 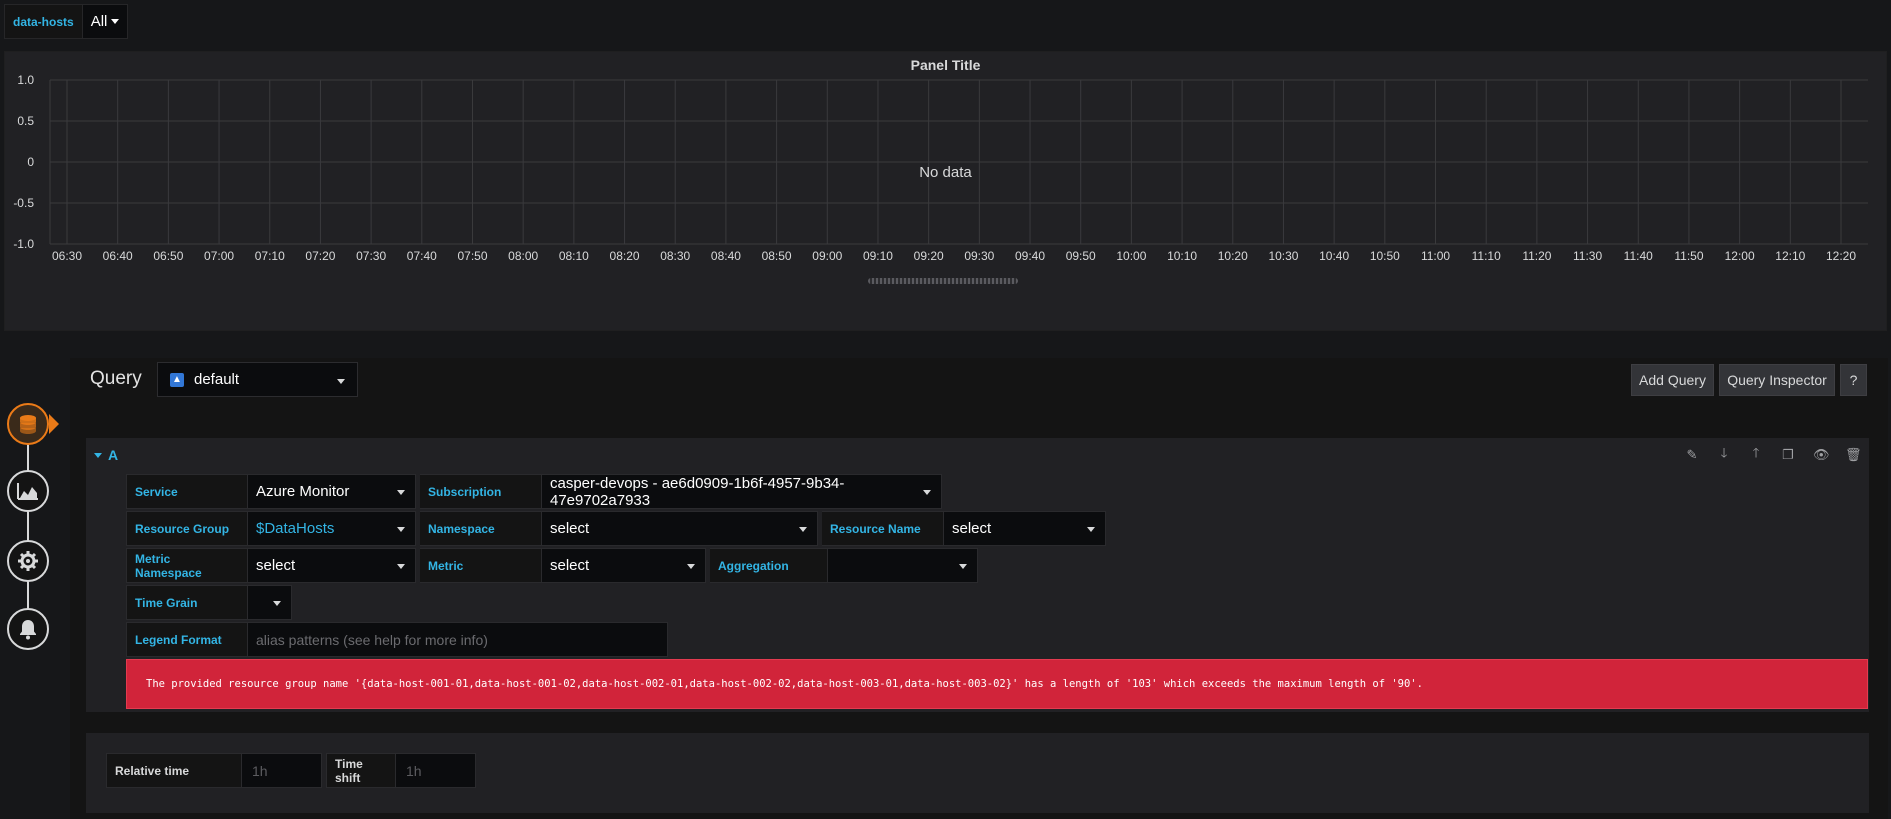 What do you see at coordinates (168, 256) in the screenshot?
I see `x-tick-label: 06:50` at bounding box center [168, 256].